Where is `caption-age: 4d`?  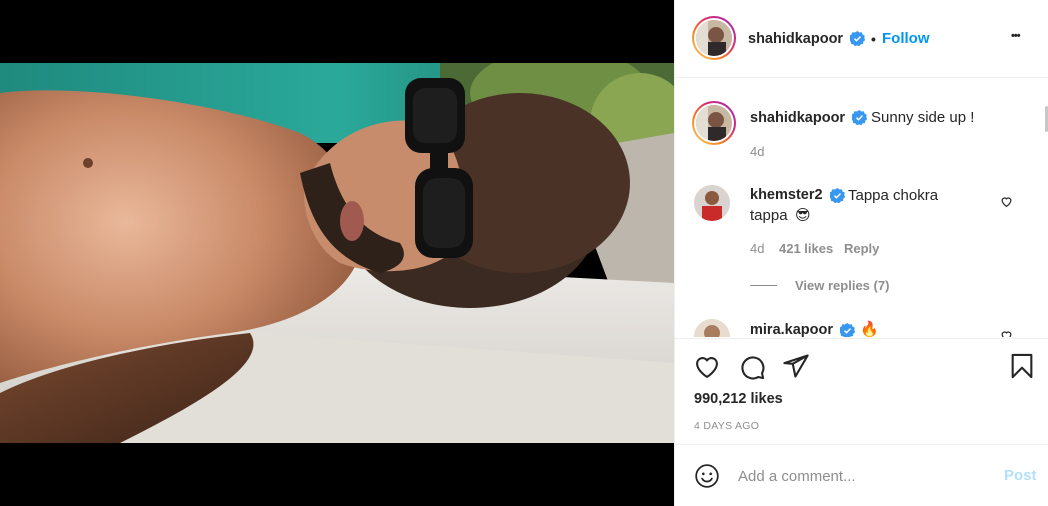
caption-age: 4d is located at coordinates (757, 151).